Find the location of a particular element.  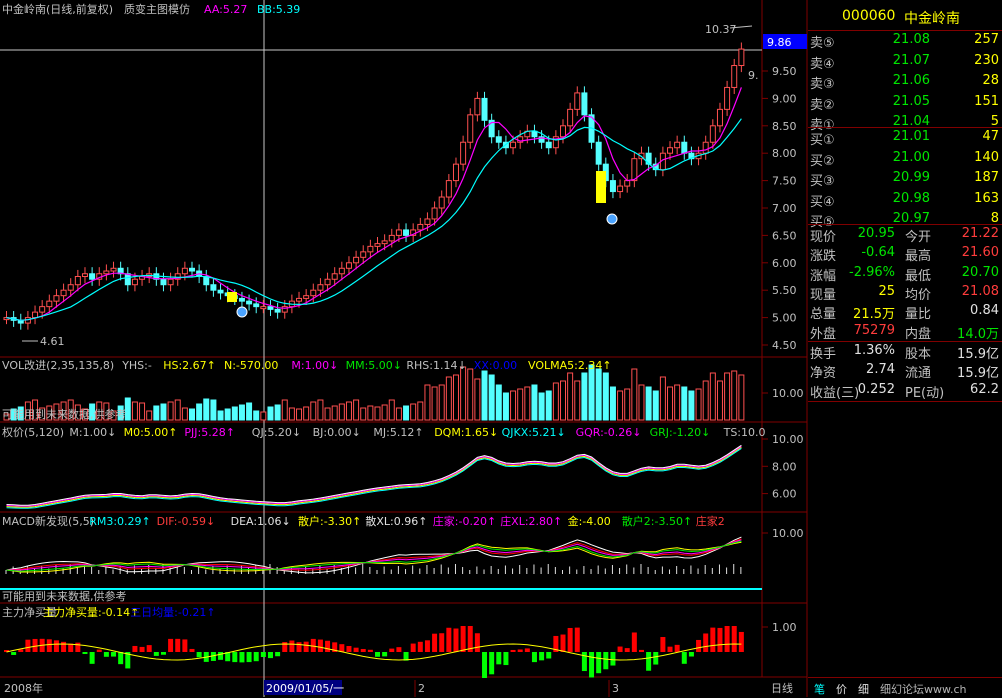

signal-block is located at coordinates (601, 187).